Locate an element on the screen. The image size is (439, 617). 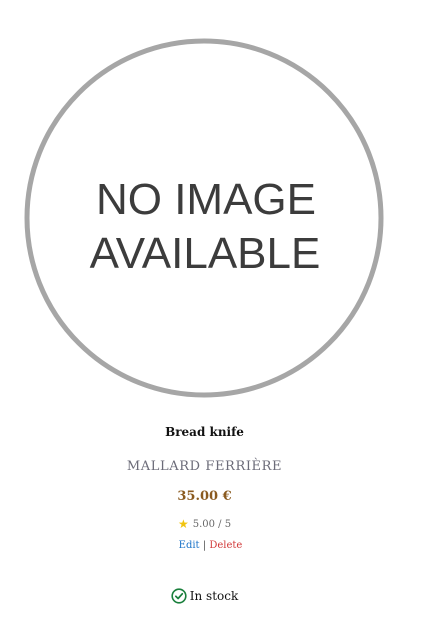
product-rating: ★ 5.00 / 5 is located at coordinates (204, 523).